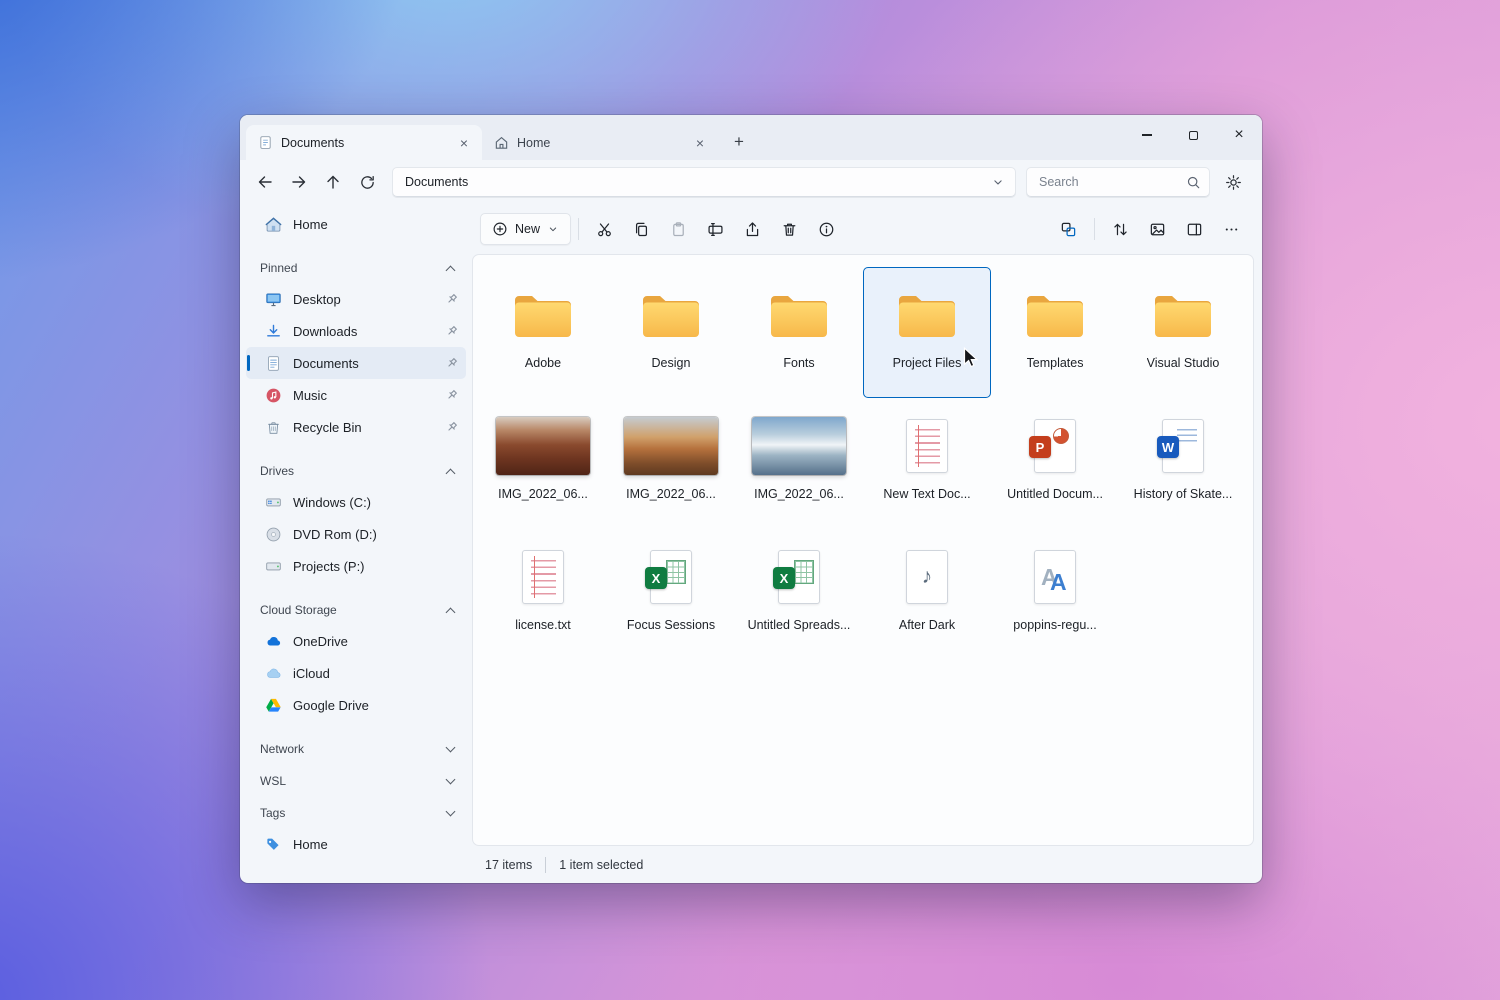 The width and height of the screenshot is (1500, 1000). Describe the element at coordinates (752, 229) in the screenshot. I see `share-button` at that location.